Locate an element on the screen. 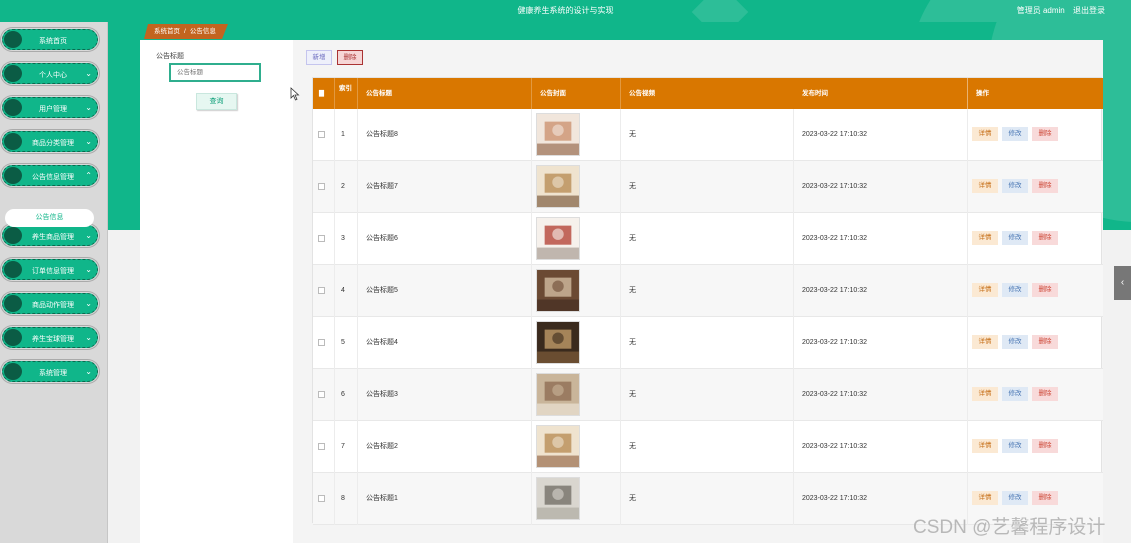 The height and width of the screenshot is (543, 1131). menu-label: 养生宝球管理 is located at coordinates (53, 339).